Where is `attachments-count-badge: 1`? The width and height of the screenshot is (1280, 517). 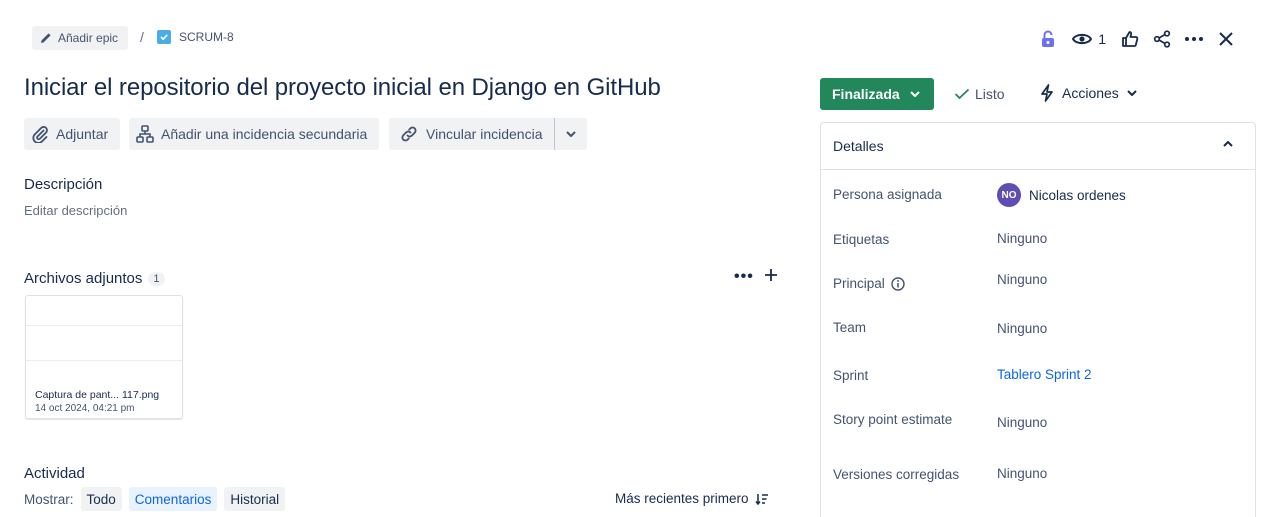
attachments-count-badge: 1 is located at coordinates (156, 278).